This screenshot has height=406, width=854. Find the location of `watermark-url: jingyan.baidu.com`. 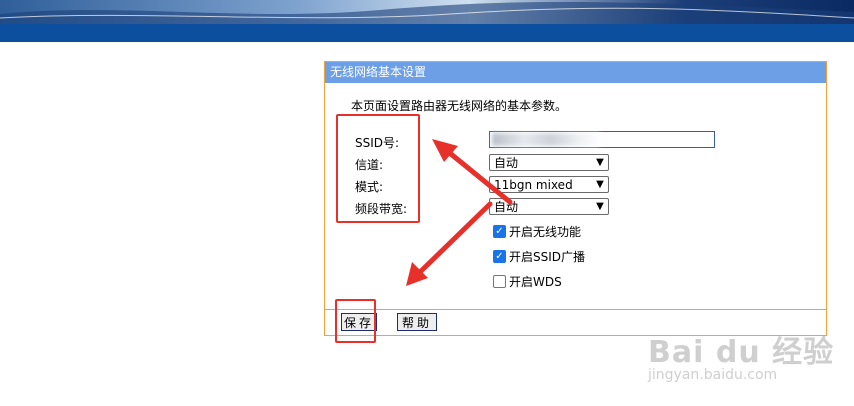

watermark-url: jingyan.baidu.com is located at coordinates (713, 375).